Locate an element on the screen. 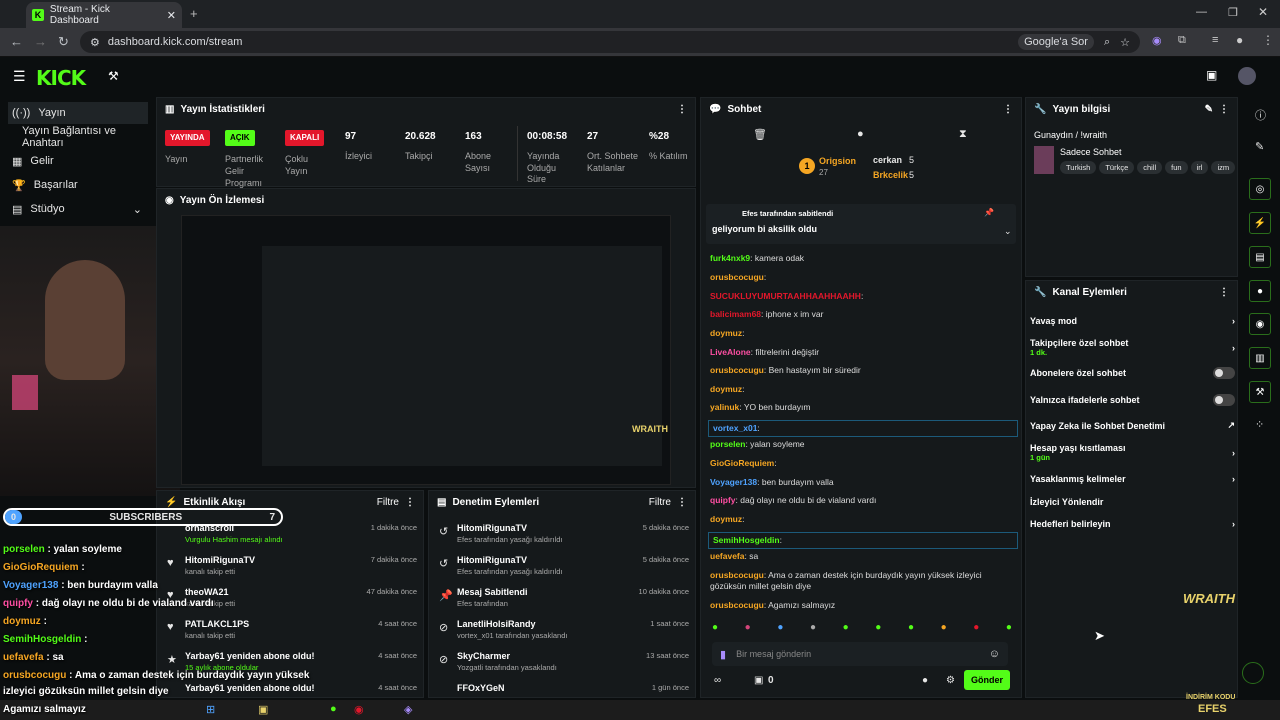 The width and height of the screenshot is (1280, 720). emoji-icon: ☺ is located at coordinates (994, 654).